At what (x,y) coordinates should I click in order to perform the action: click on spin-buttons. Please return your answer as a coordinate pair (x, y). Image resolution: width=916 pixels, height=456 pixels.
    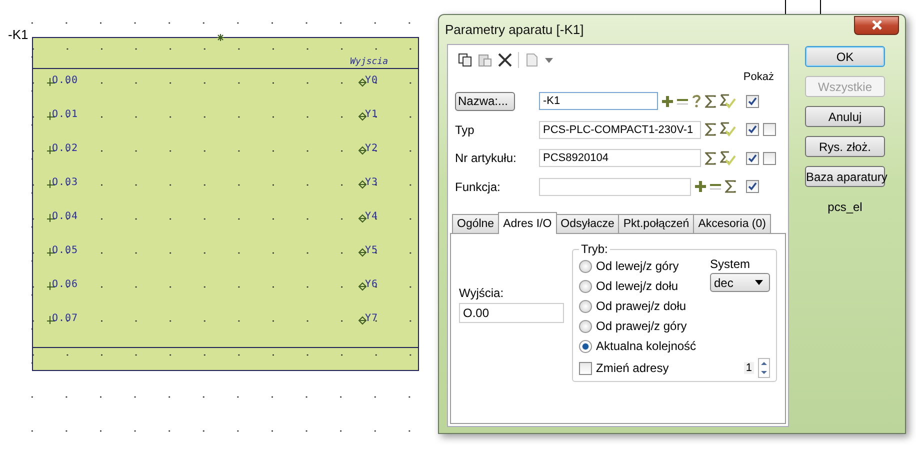
    Looking at the image, I should click on (764, 368).